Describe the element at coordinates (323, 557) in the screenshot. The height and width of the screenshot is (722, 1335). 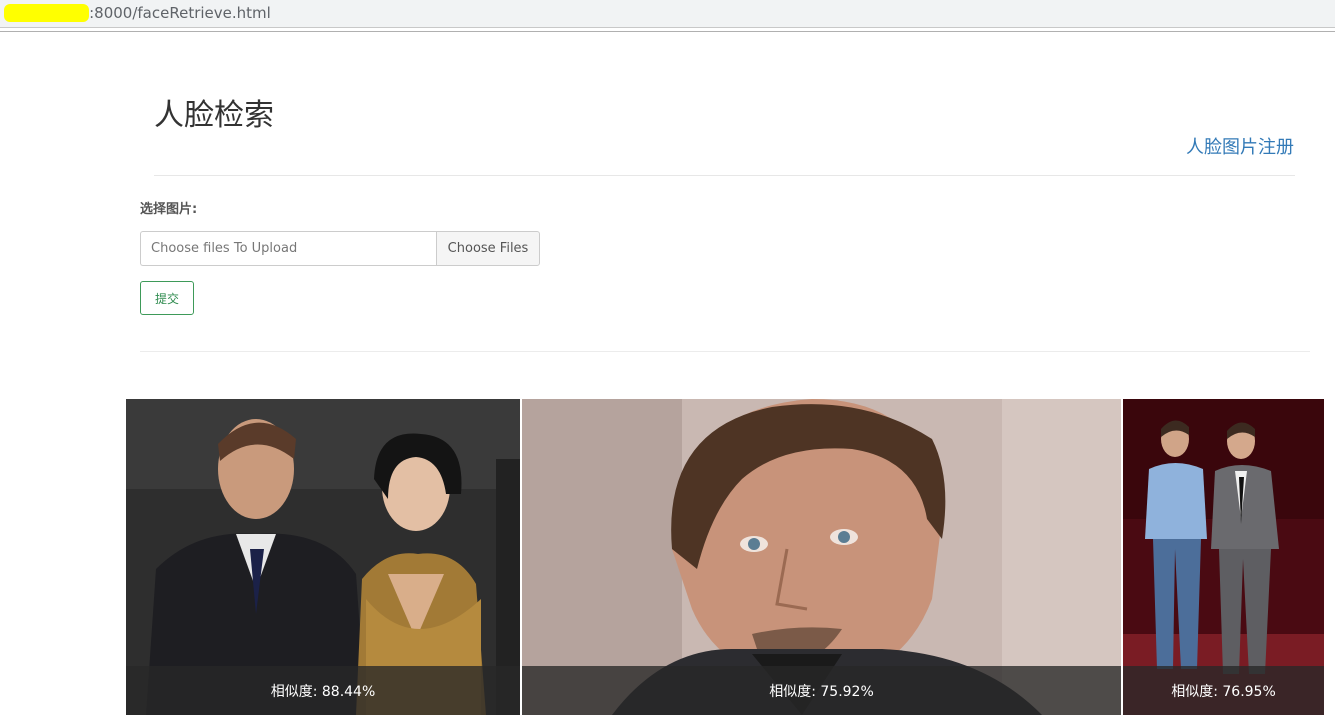
I see `result-card-1: 相似度: 88.44%` at that location.